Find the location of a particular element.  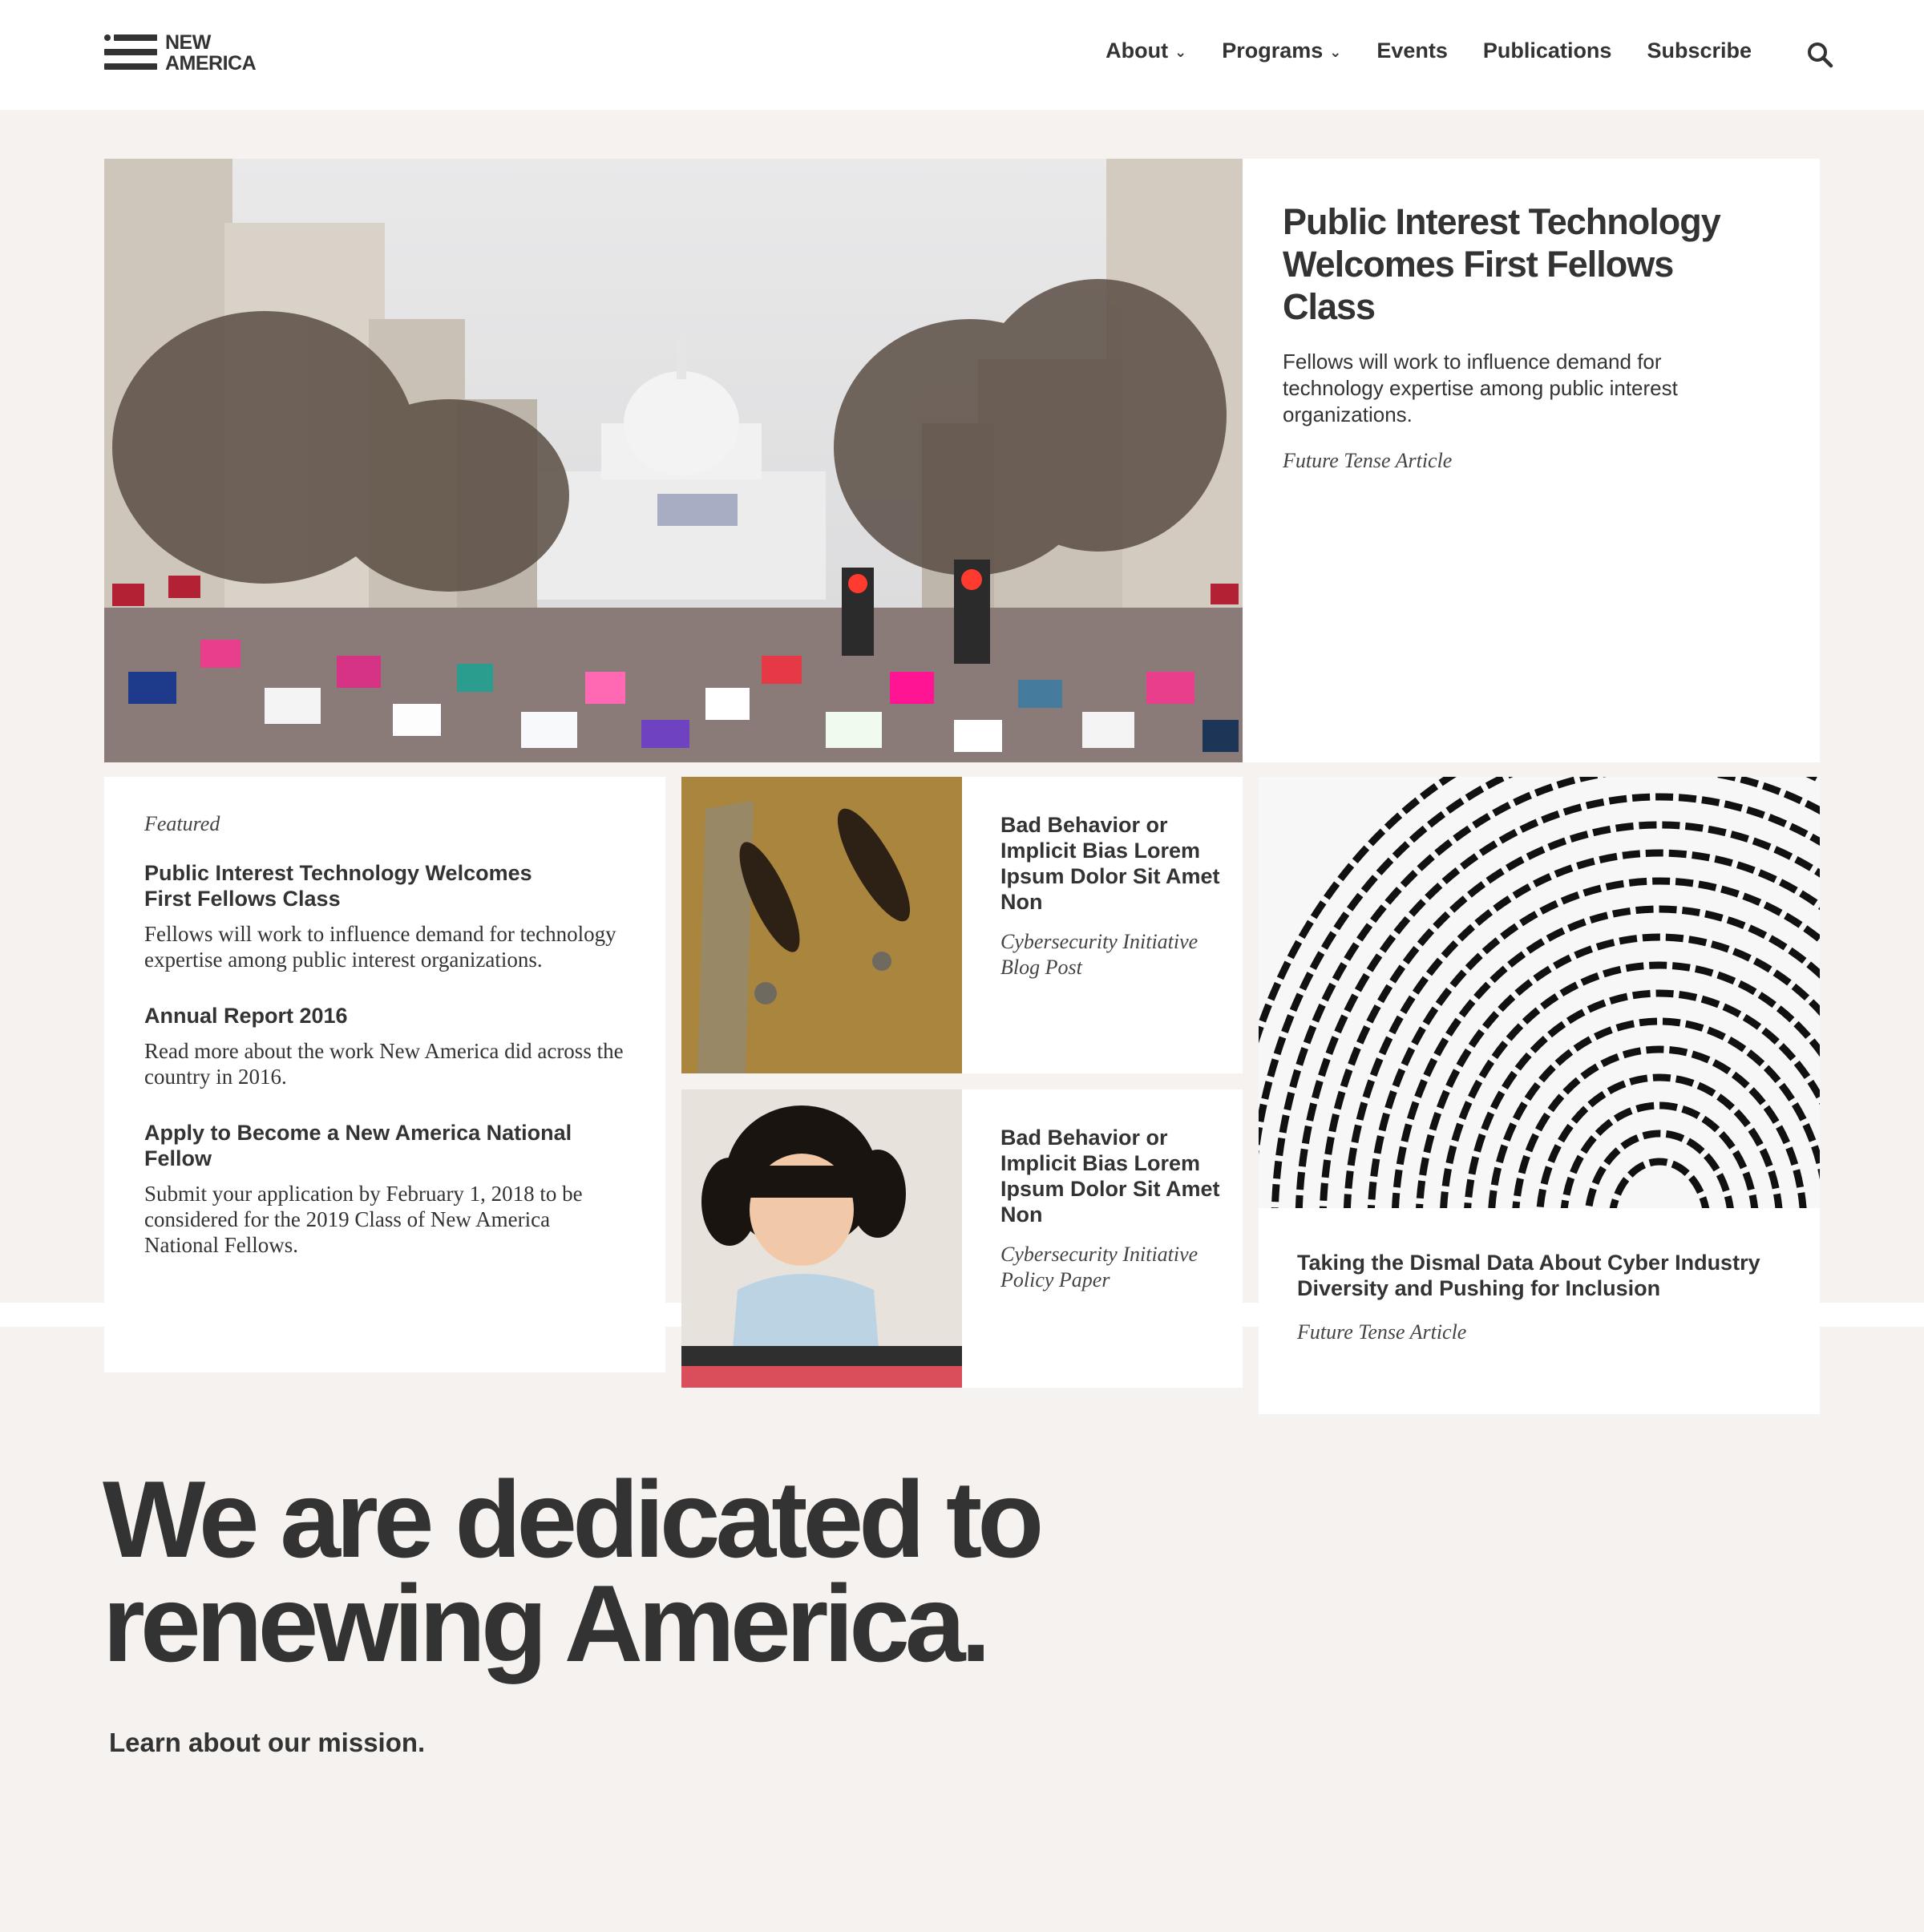

nav-publications: Publications is located at coordinates (1547, 50).